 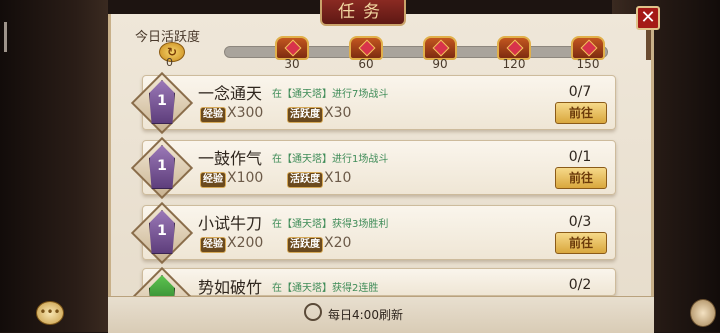 What do you see at coordinates (230, 158) in the screenshot?
I see `task-name: 一鼓作气` at bounding box center [230, 158].